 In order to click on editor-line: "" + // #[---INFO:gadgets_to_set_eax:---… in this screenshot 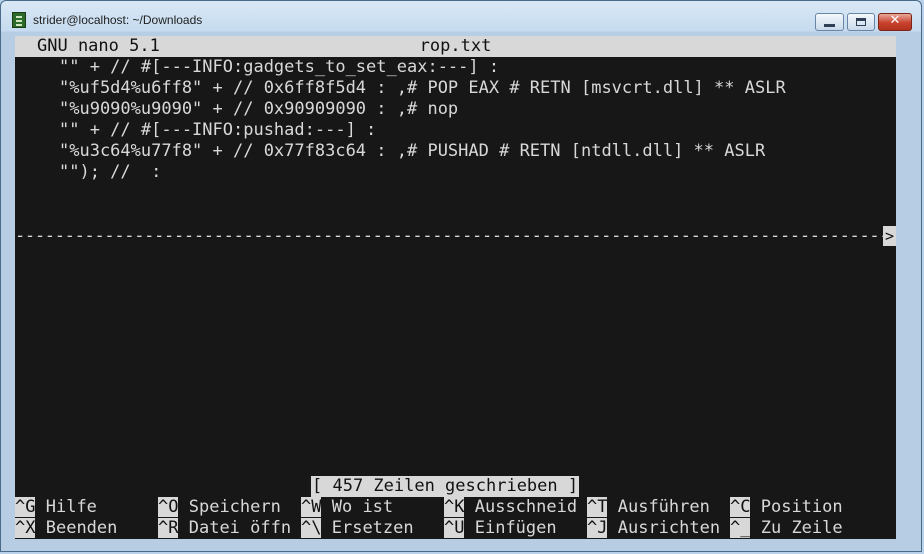, I will do `click(477, 67)`.